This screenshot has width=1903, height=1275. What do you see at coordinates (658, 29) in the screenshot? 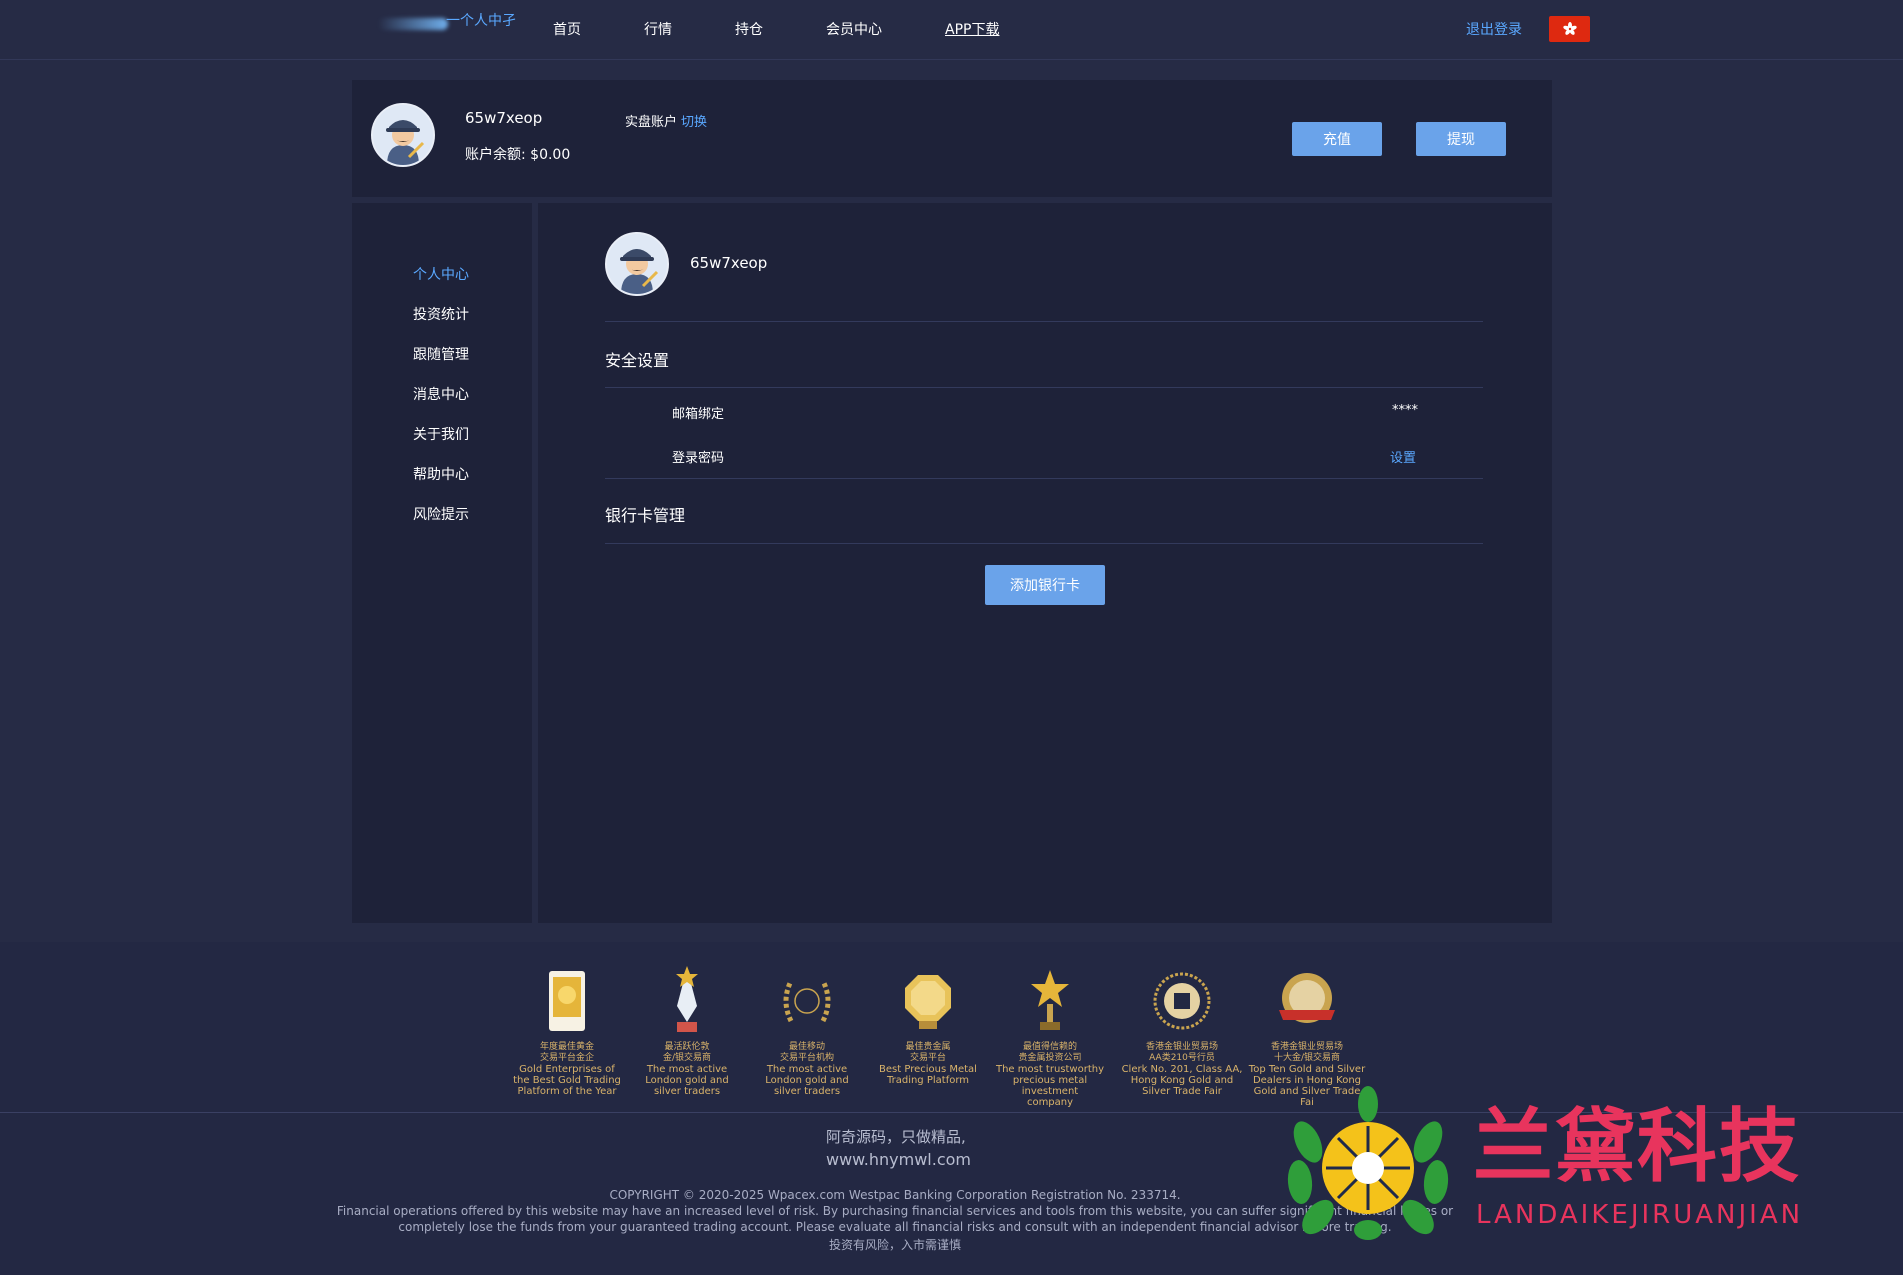
I see `nav-market: 行情` at bounding box center [658, 29].